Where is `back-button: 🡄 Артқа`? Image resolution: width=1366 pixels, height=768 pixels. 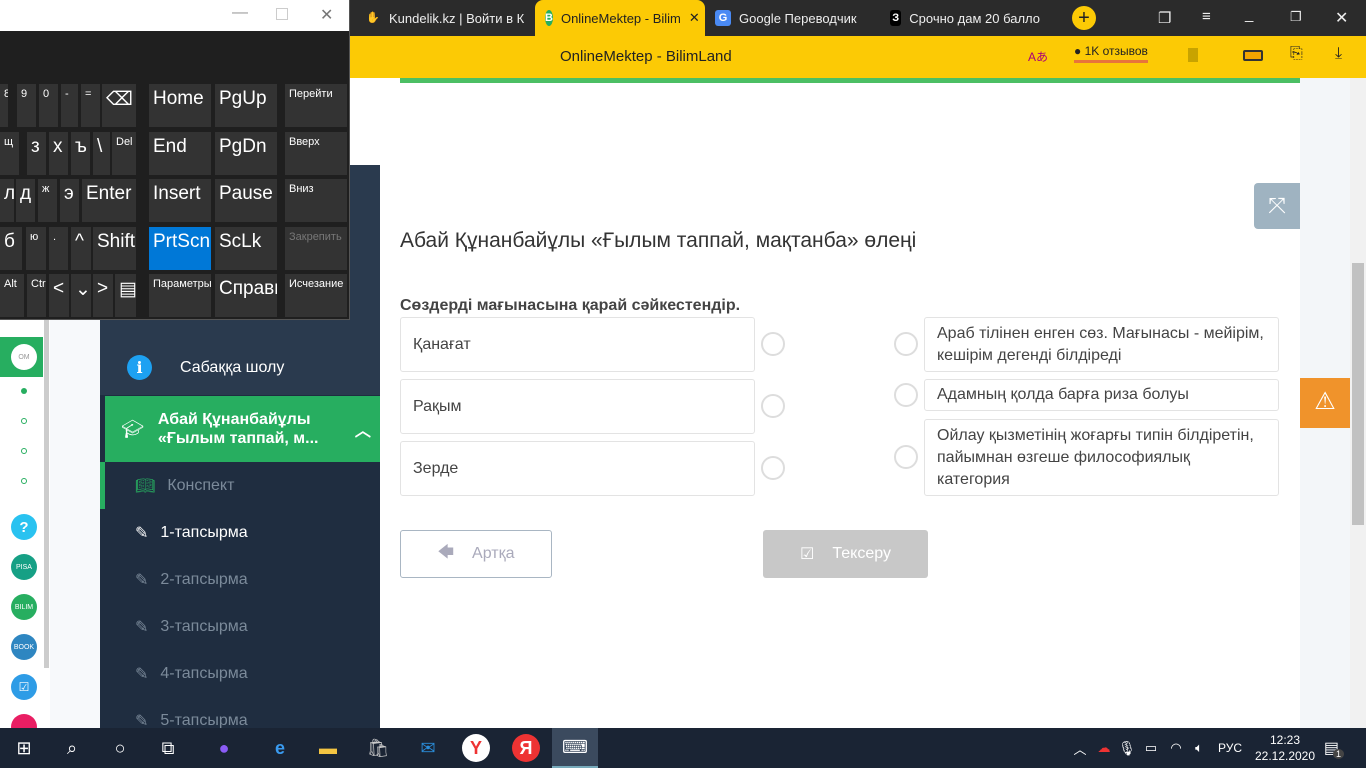 back-button: 🡄 Артқа is located at coordinates (476, 554).